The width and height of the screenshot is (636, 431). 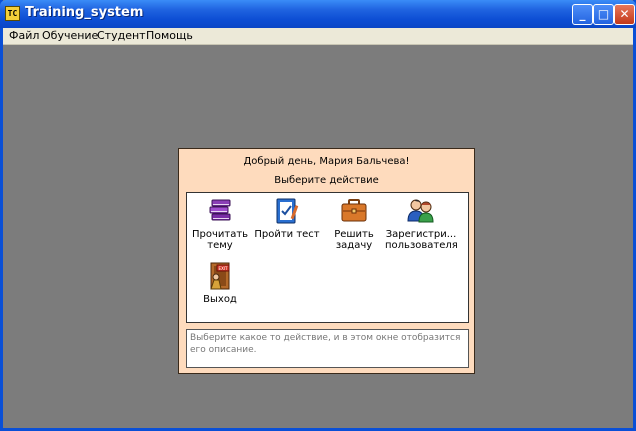 I want to click on menu-file: Файл, so click(x=24, y=35).